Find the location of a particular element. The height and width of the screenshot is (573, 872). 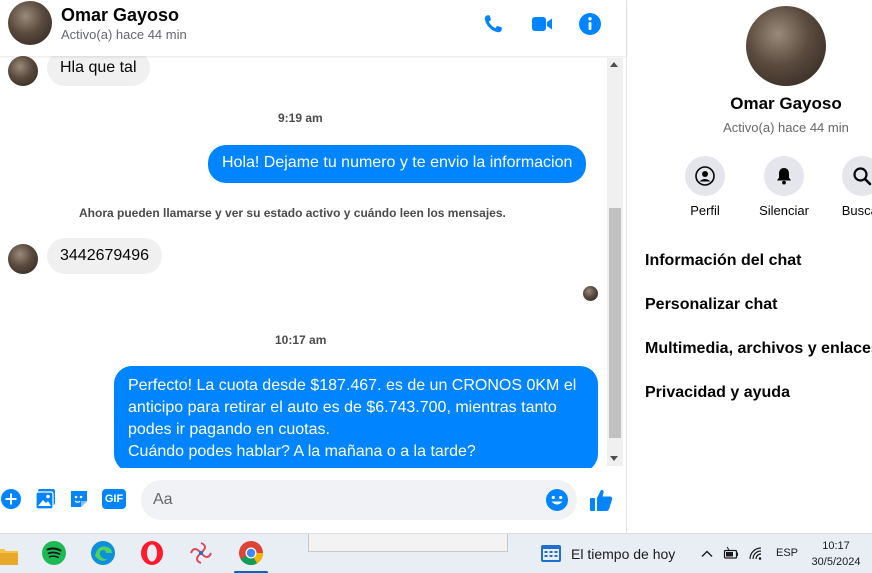

opera-icon is located at coordinates (152, 553).